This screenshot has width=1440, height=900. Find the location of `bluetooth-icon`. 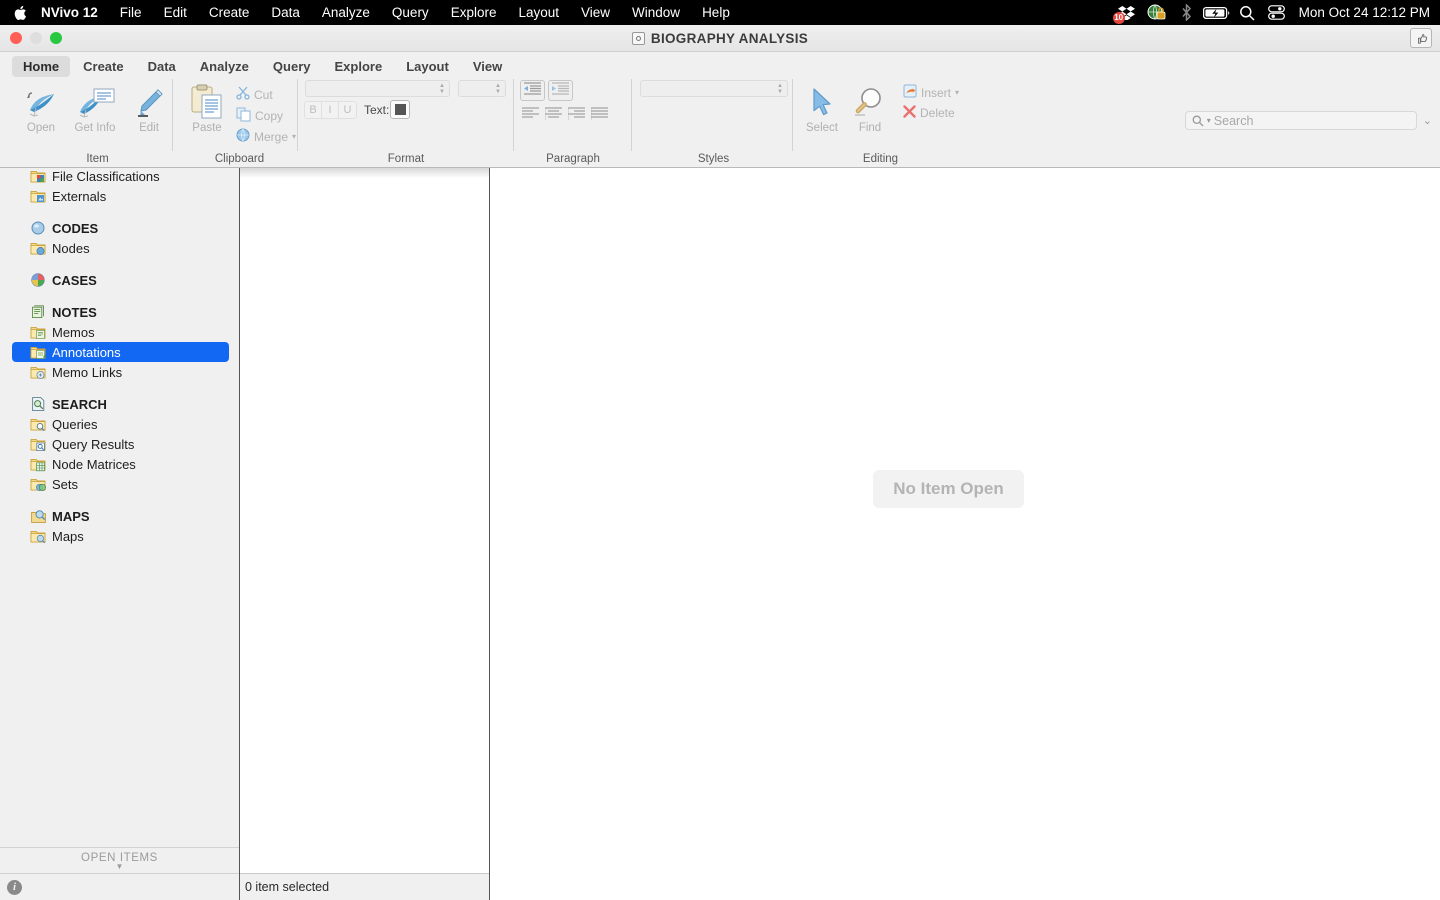

bluetooth-icon is located at coordinates (1187, 12).